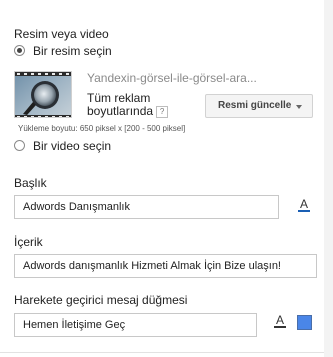 Image resolution: width=333 pixels, height=357 pixels. I want to click on section-divider, so click(162, 352).